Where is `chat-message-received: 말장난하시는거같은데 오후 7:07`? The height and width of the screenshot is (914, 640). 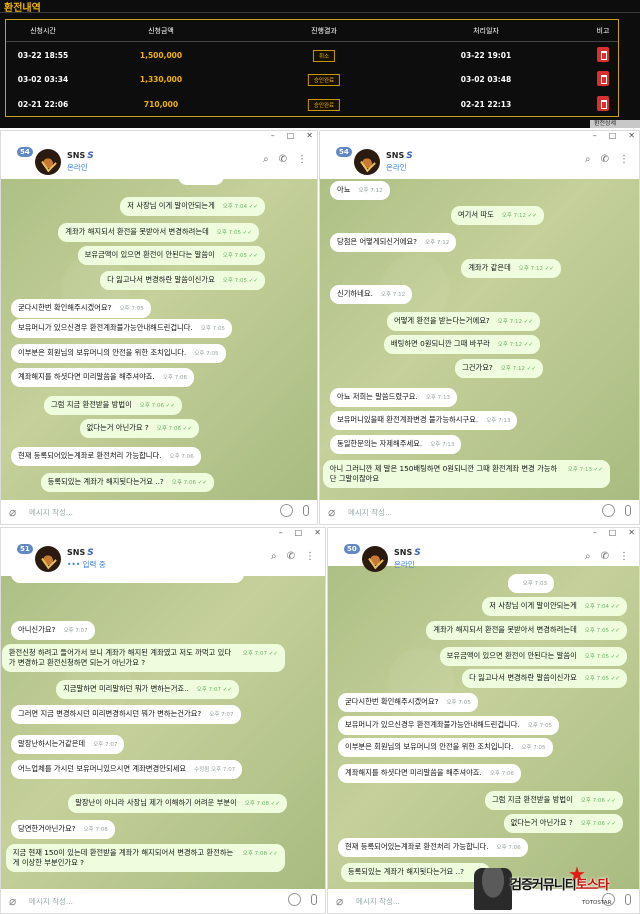
chat-message-received: 말장난하시는거같은데 오후 7:07 is located at coordinates (68, 744).